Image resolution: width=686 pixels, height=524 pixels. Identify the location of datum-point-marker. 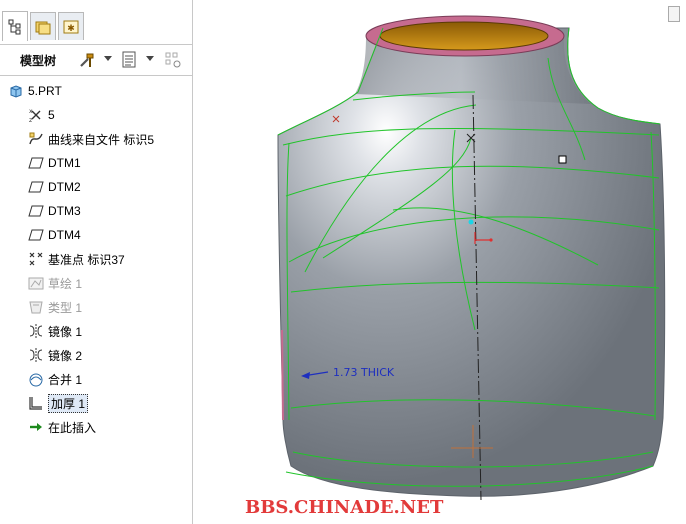
(471, 222).